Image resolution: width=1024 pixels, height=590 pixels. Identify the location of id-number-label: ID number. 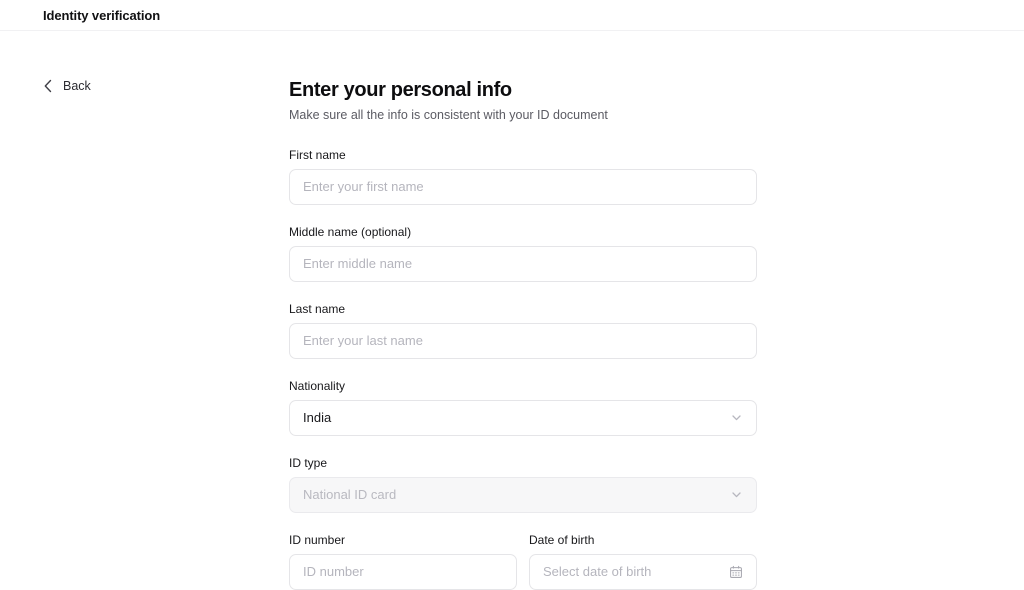
(317, 539).